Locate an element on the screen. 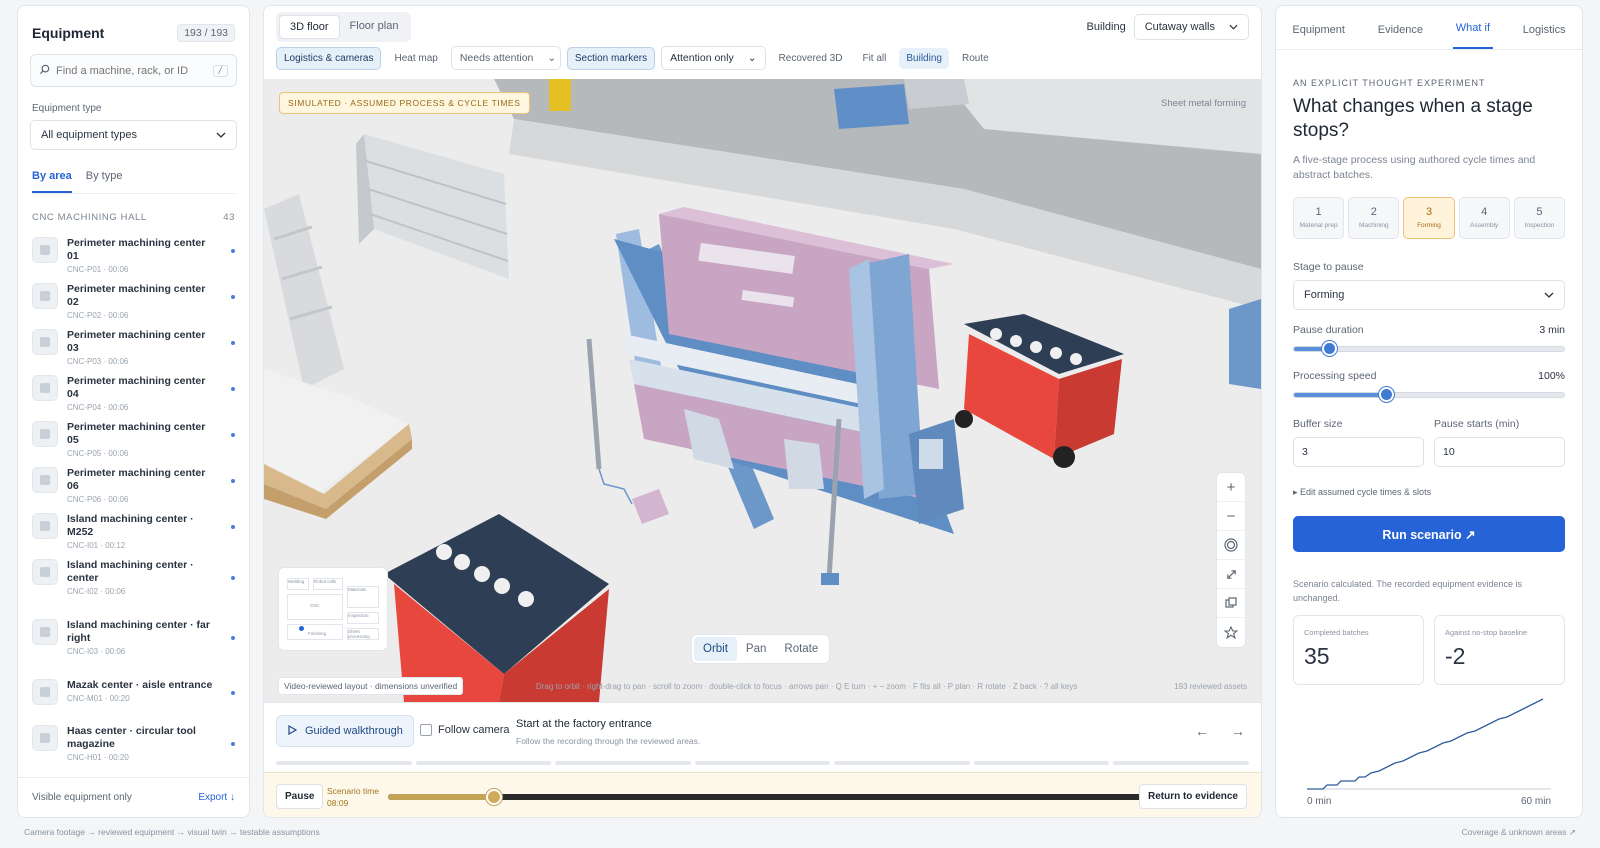 The width and height of the screenshot is (1600, 848). buffer-size-input: 3 is located at coordinates (1358, 452).